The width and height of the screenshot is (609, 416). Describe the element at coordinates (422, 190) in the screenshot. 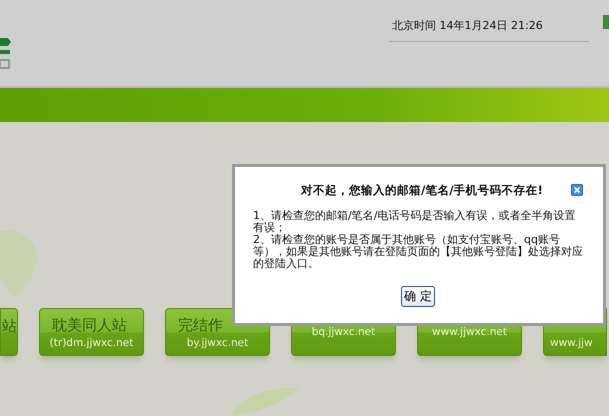

I see `dialog-title: 对不起，您输入的邮箱/笔名/手机号码不存在!` at that location.